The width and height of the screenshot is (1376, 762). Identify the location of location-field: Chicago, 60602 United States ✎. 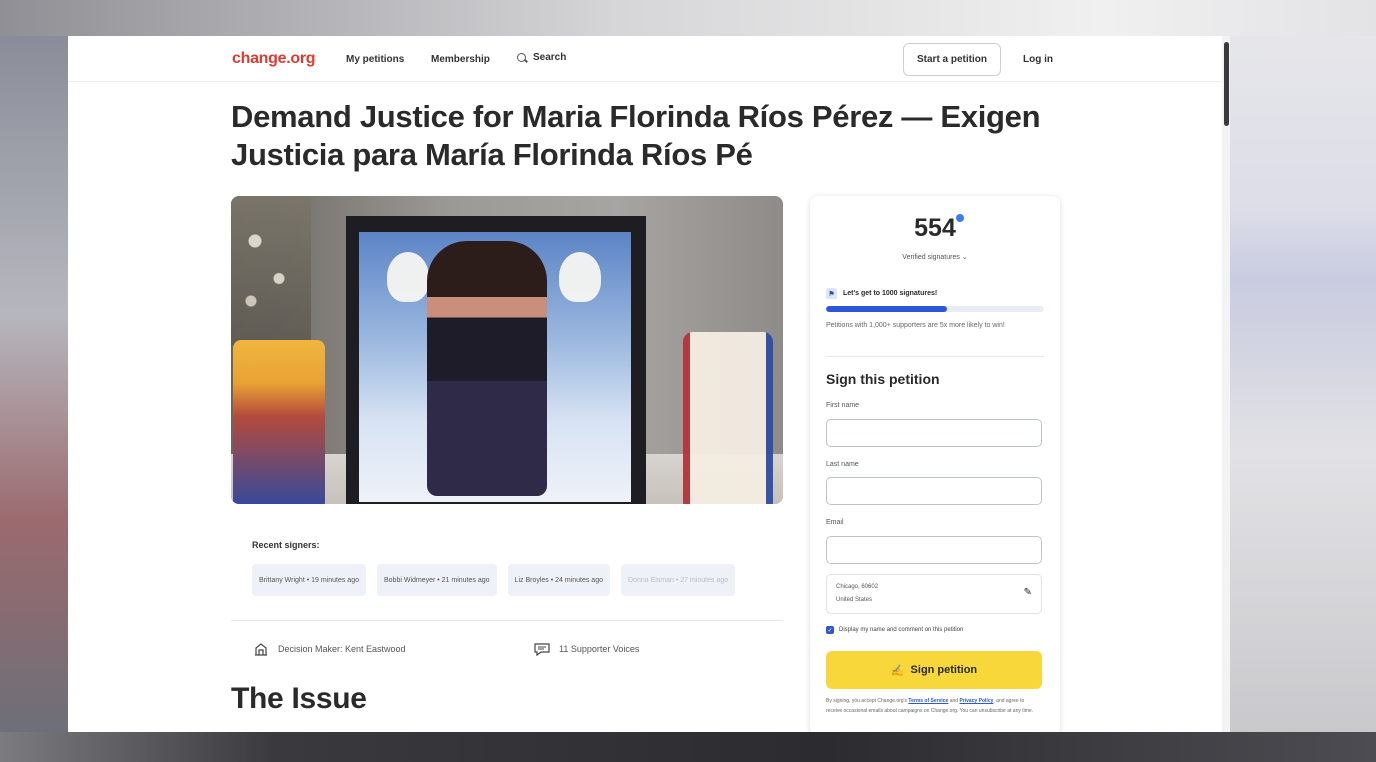
(934, 594).